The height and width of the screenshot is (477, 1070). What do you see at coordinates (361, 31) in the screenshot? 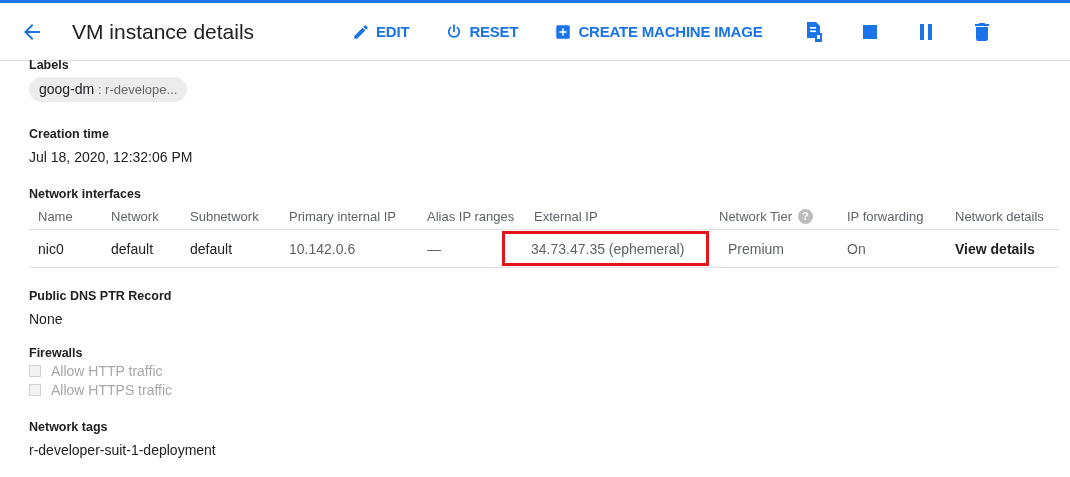
I see `pencil-icon` at bounding box center [361, 31].